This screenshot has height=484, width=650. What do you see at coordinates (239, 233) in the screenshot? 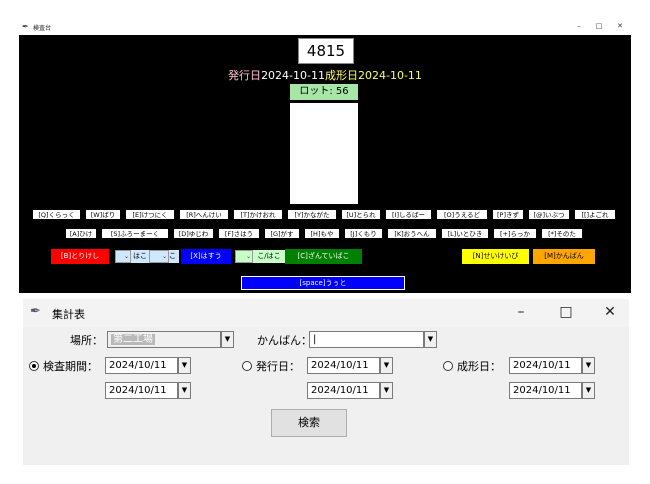
I see `key-f-button: [F]さはう` at bounding box center [239, 233].